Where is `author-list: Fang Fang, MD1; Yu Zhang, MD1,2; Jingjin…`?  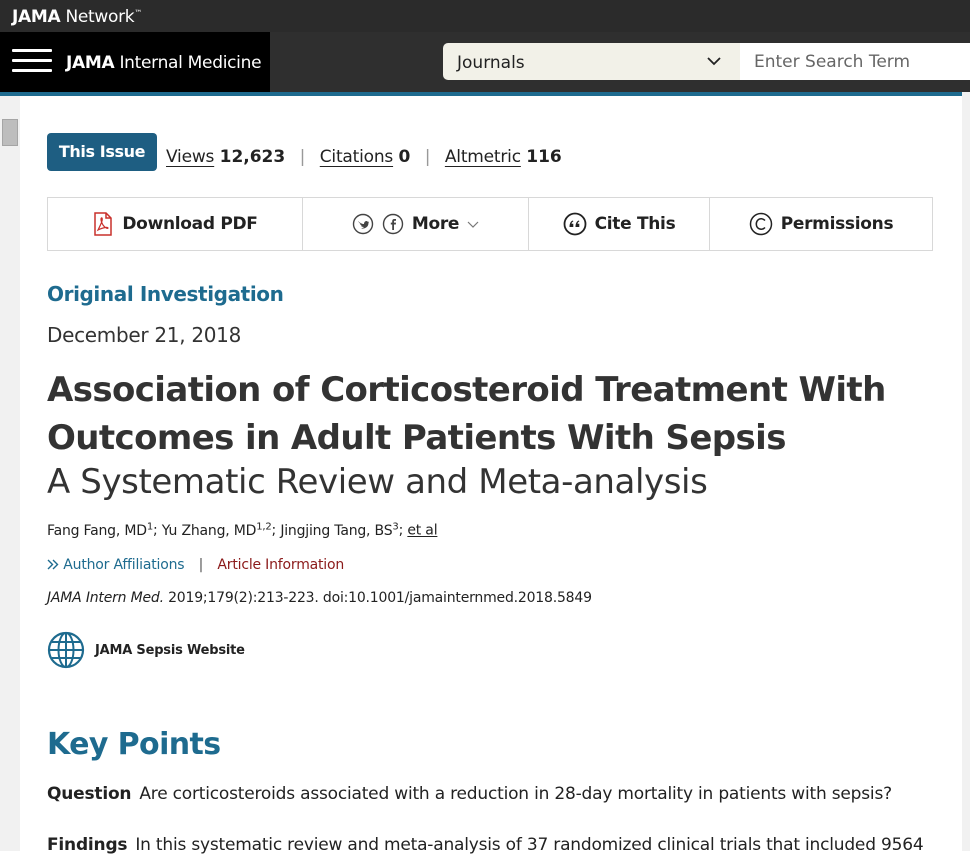 author-list: Fang Fang, MD1; Yu Zhang, MD1,2; Jingjin… is located at coordinates (242, 530).